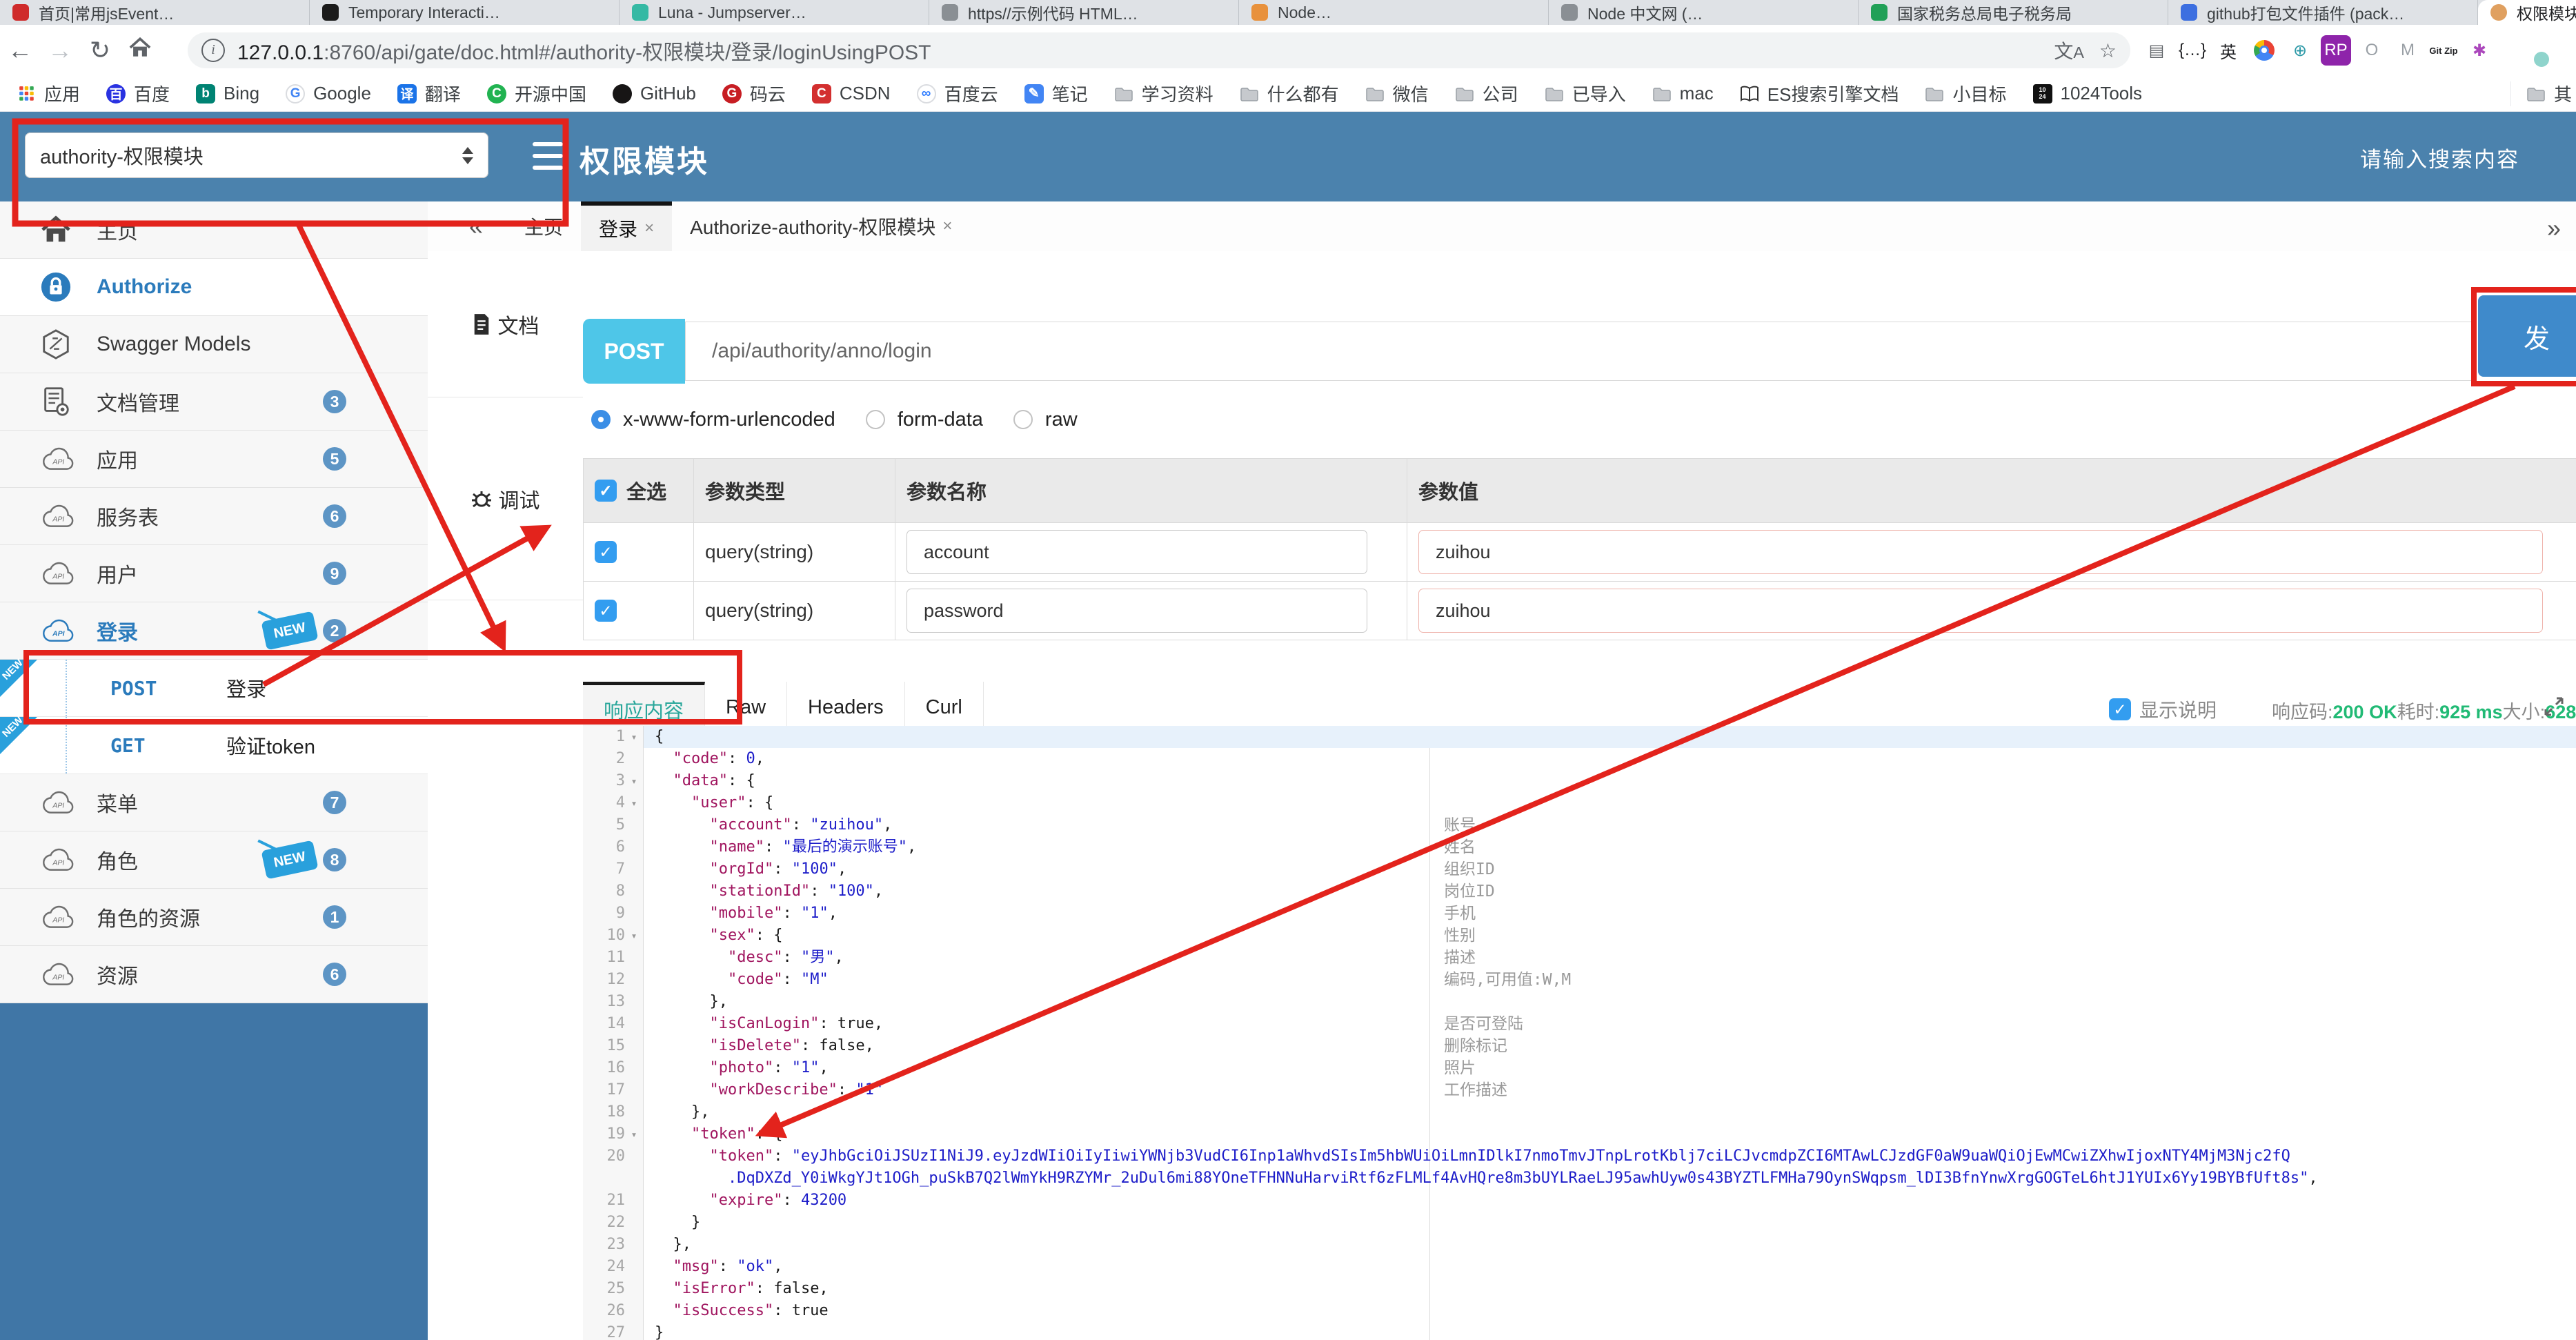 The image size is (2576, 1340). Describe the element at coordinates (606, 491) in the screenshot. I see `select-all-checkbox: ✓` at that location.